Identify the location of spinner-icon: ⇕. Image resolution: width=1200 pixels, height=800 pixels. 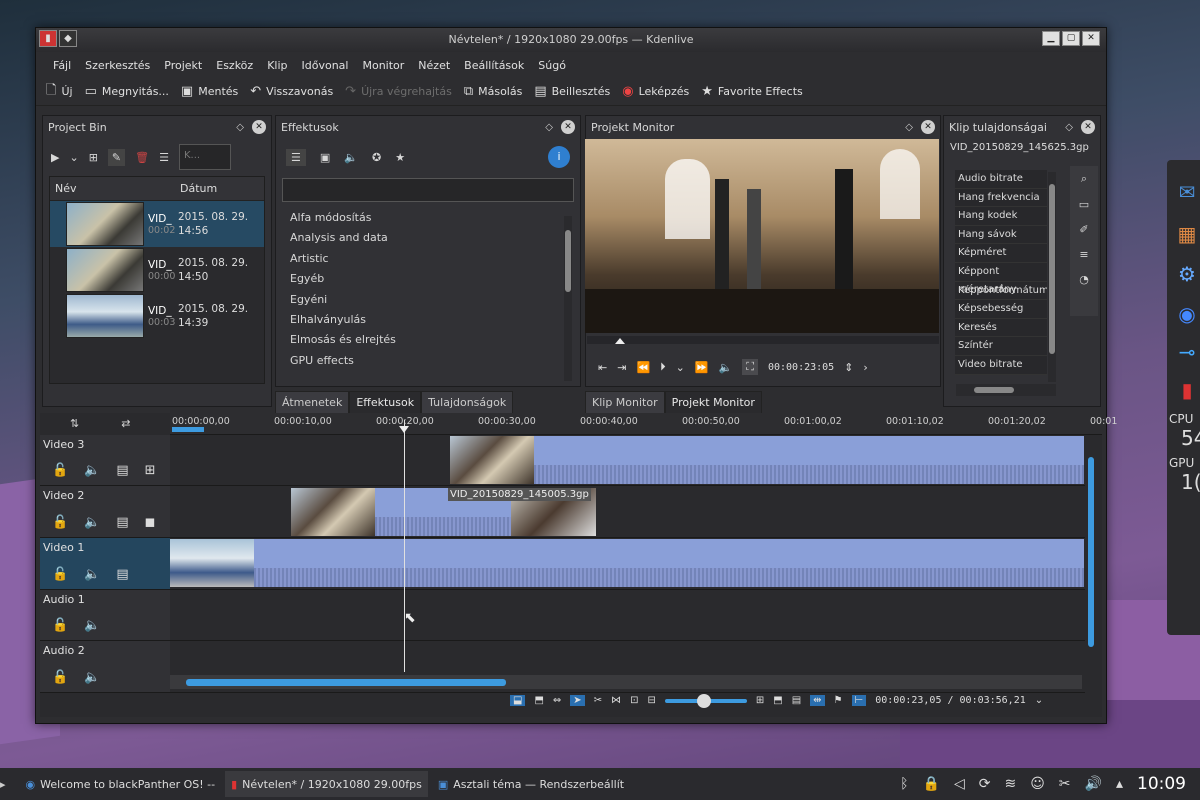
(848, 367).